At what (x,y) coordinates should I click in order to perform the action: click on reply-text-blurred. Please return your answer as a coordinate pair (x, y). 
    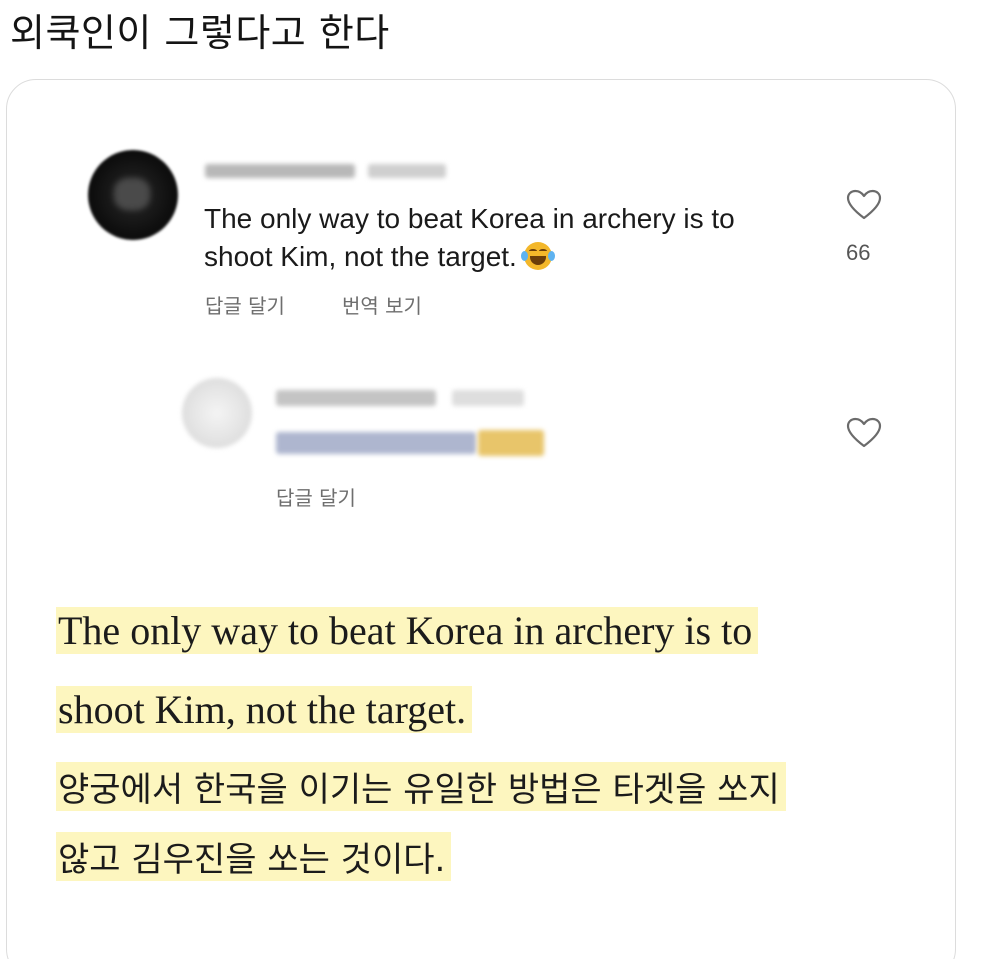
    Looking at the image, I should click on (376, 443).